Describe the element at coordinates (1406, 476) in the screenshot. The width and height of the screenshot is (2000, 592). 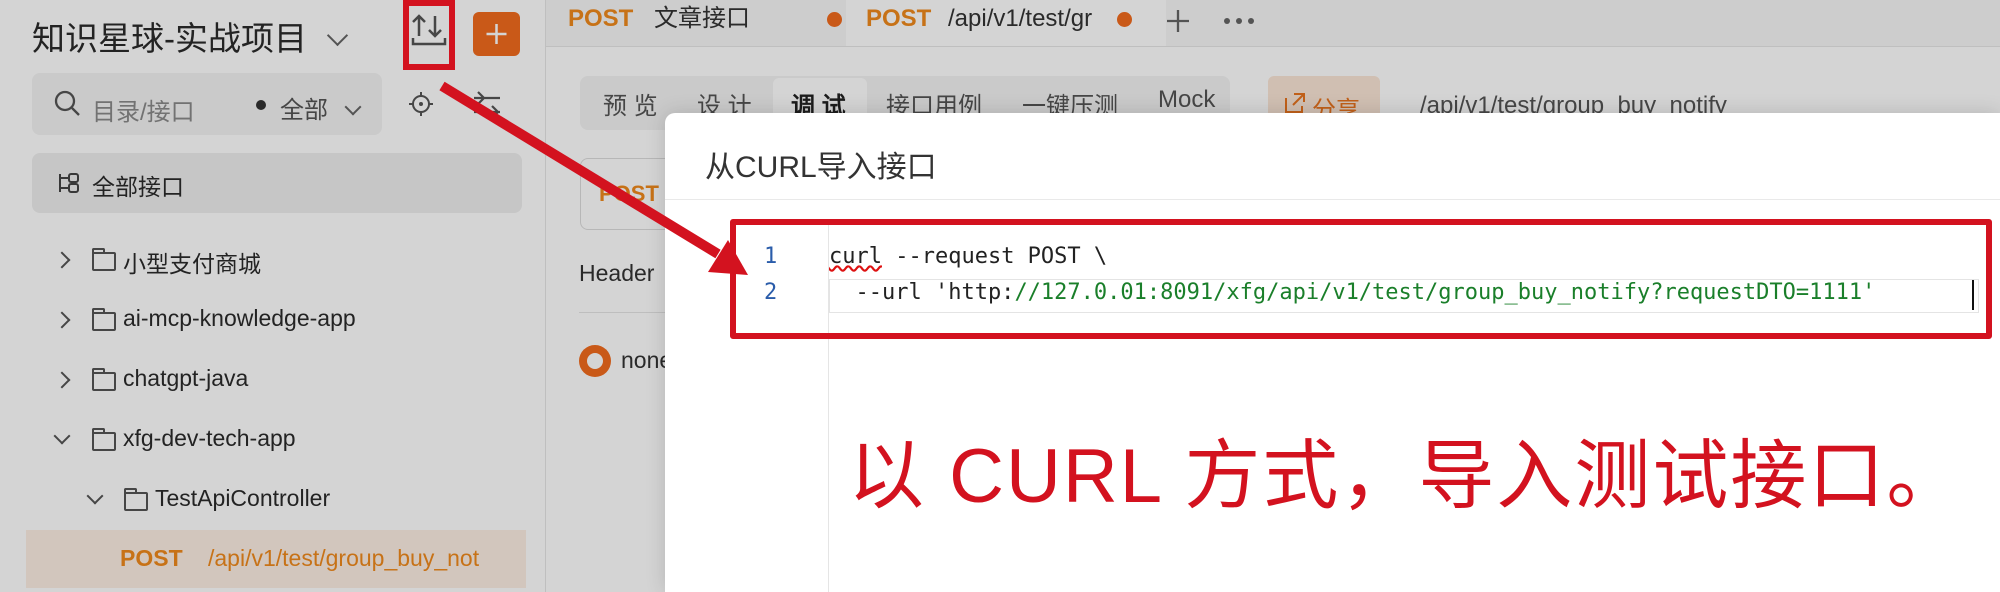
I see `annotation-text: 以 CURL 方式，导入测试接口。` at that location.